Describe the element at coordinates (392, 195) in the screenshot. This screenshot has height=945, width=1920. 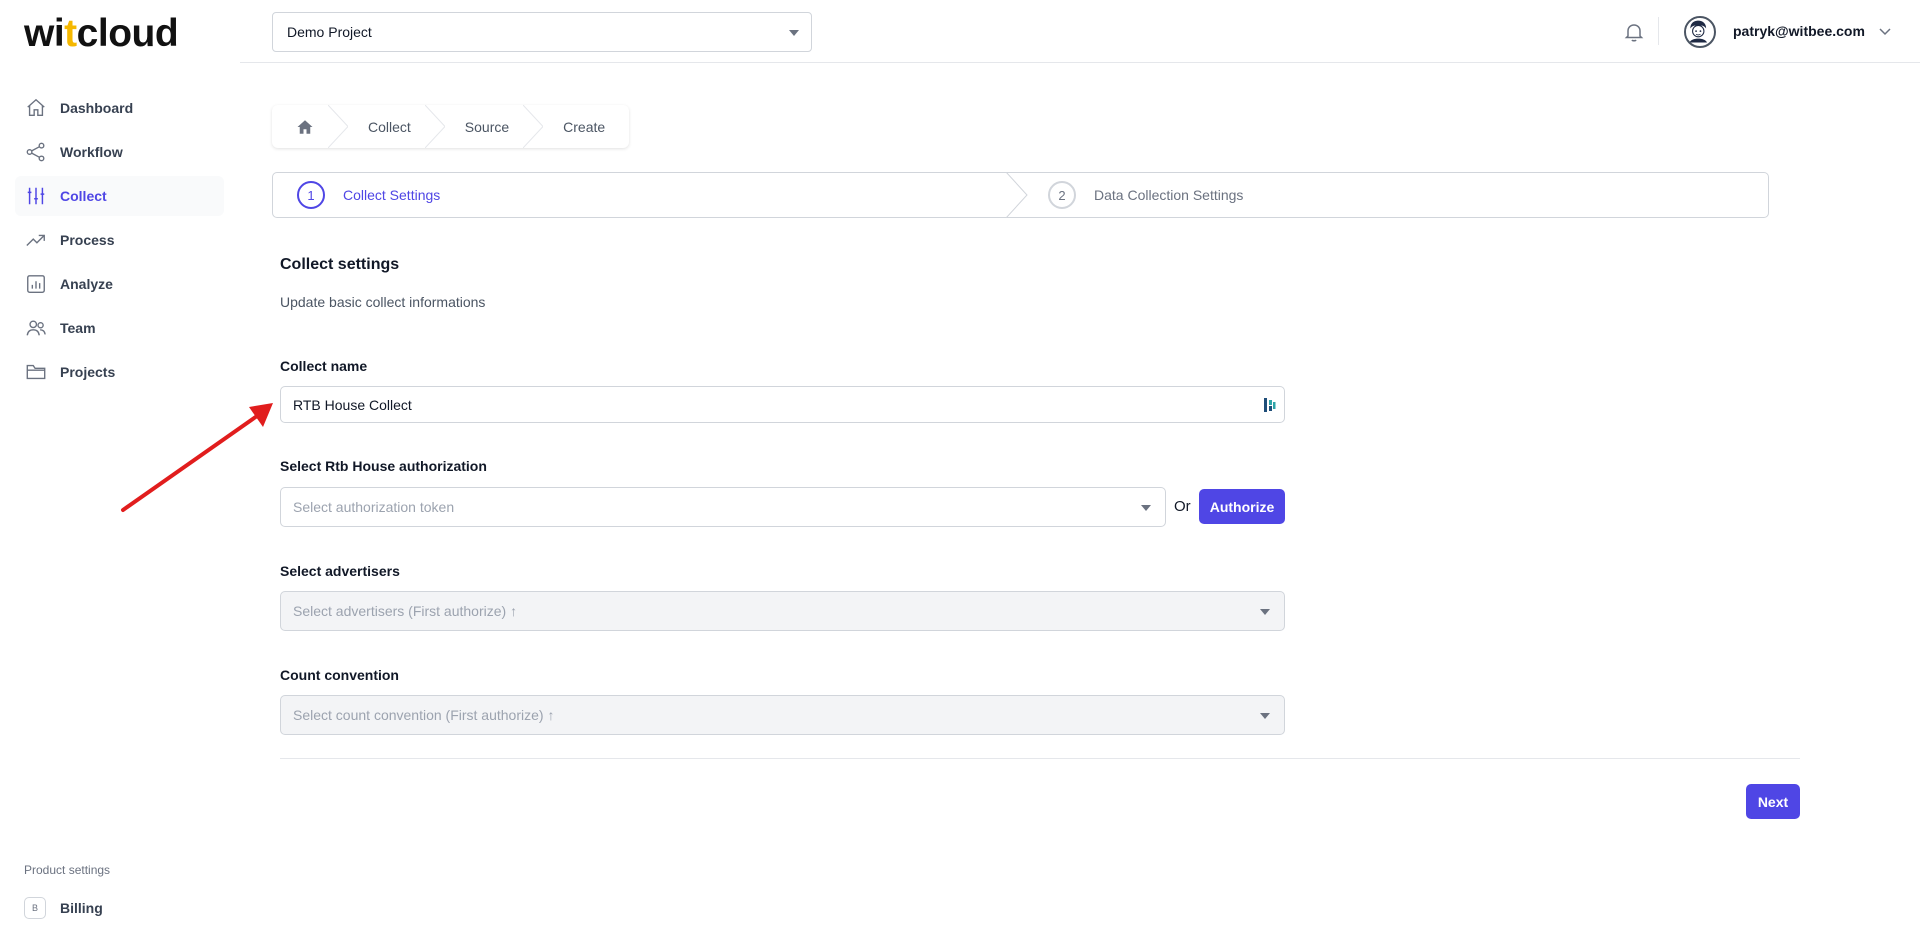
I see `step-label: Collect Settings` at that location.